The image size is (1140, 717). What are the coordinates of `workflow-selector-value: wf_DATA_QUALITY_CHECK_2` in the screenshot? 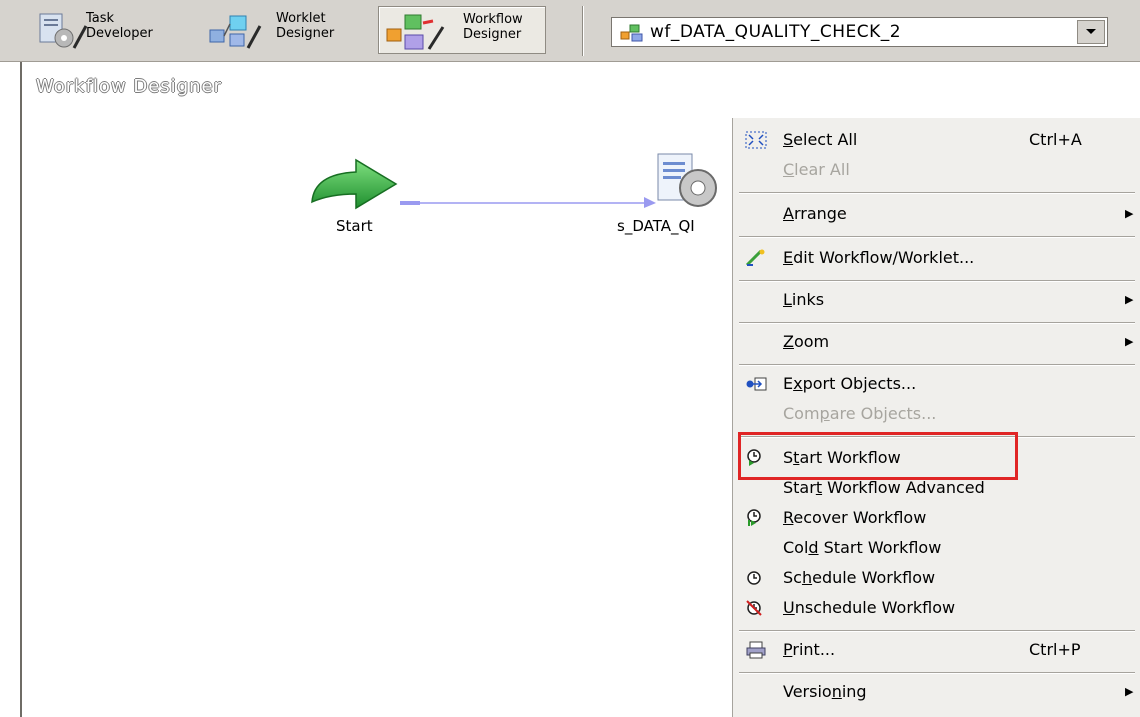 It's located at (776, 32).